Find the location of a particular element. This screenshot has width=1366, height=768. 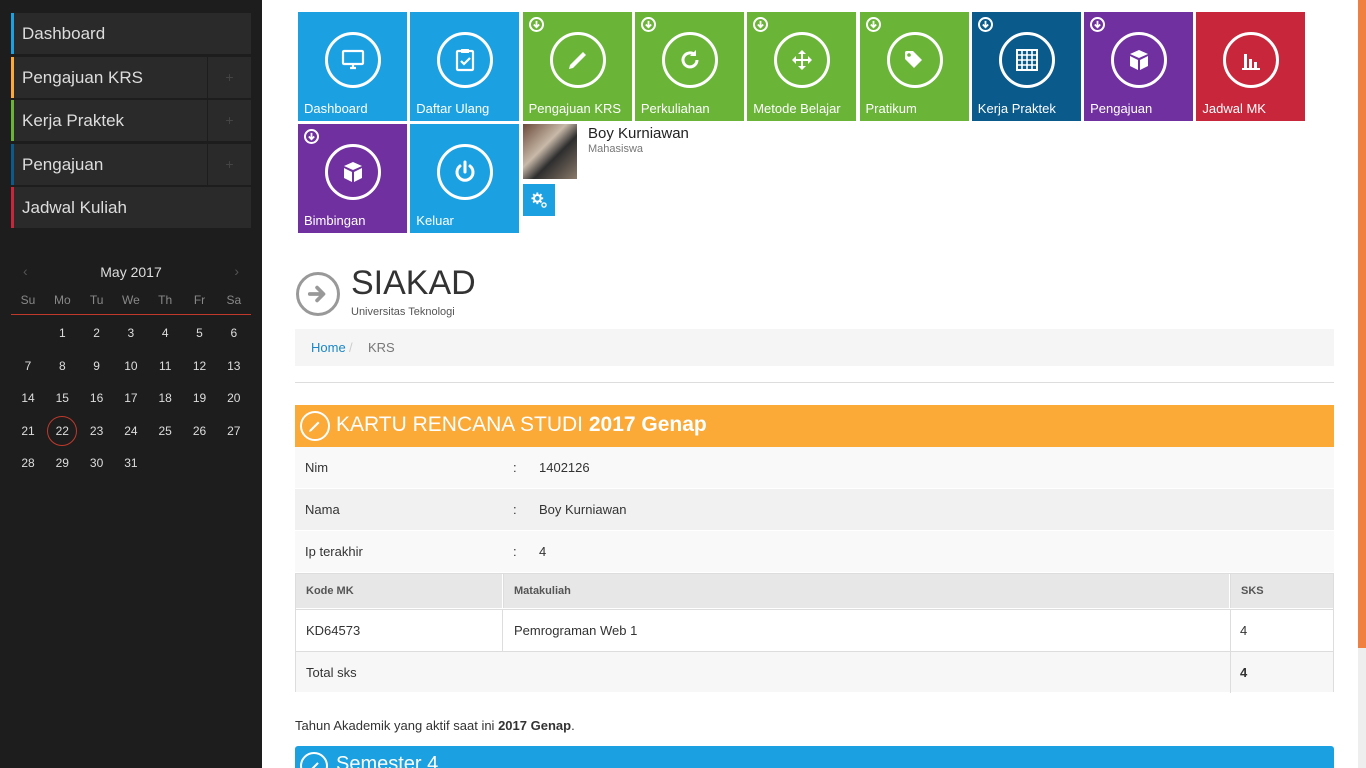

sidebar-item-label: Jadwal Kuliah is located at coordinates (74, 207).